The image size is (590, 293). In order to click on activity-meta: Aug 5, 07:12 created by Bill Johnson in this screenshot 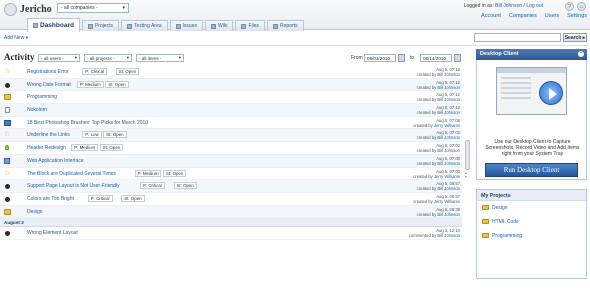, I will do `click(438, 97)`.